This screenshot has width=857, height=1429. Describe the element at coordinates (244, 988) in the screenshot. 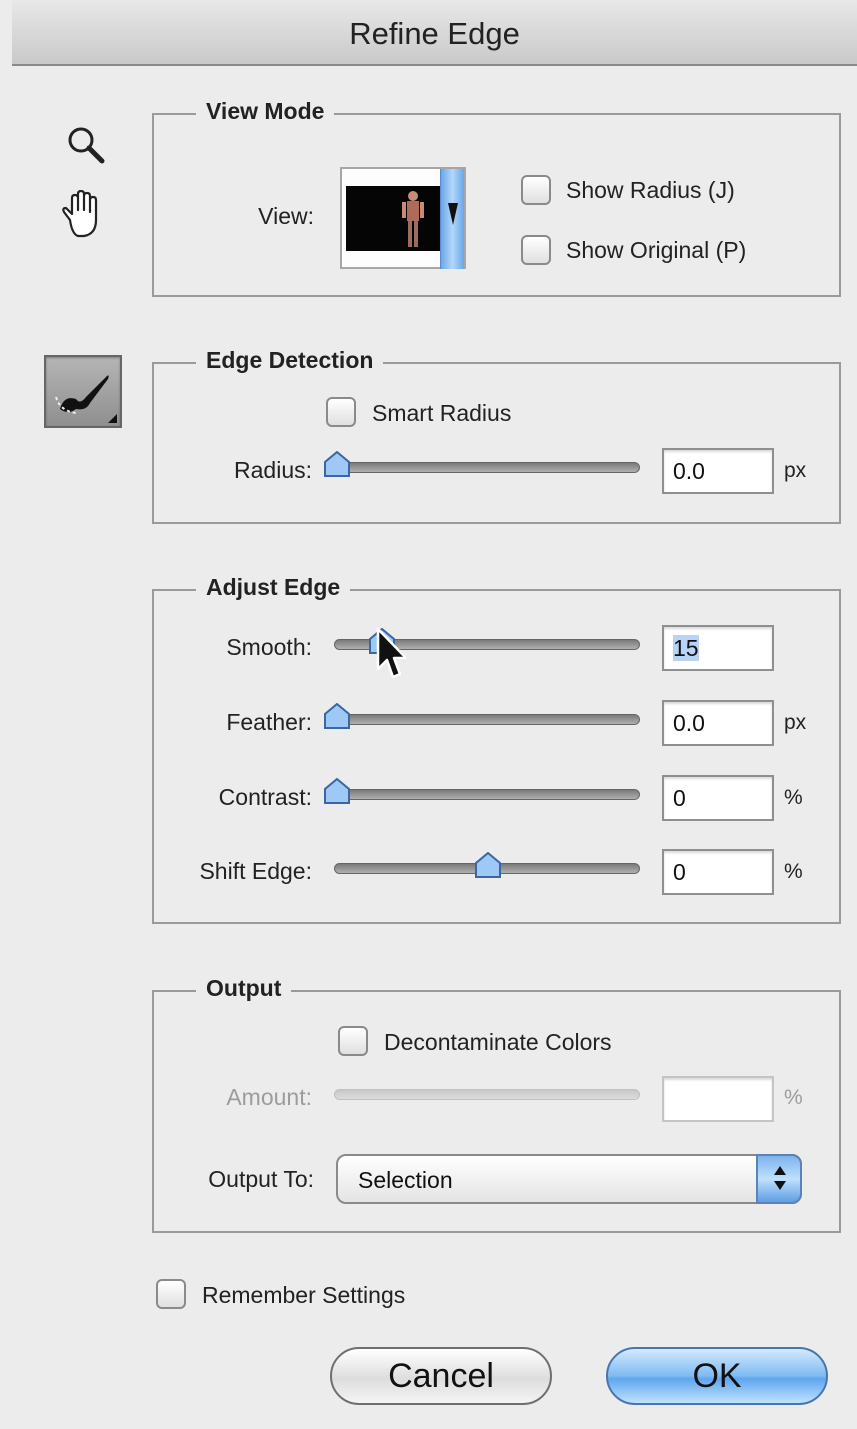

I see `output-title: Output` at that location.